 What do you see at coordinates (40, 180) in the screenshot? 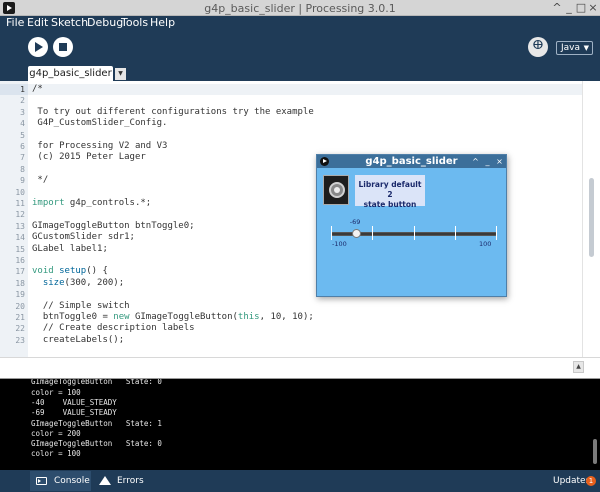
I see `code-line: */` at bounding box center [40, 180].